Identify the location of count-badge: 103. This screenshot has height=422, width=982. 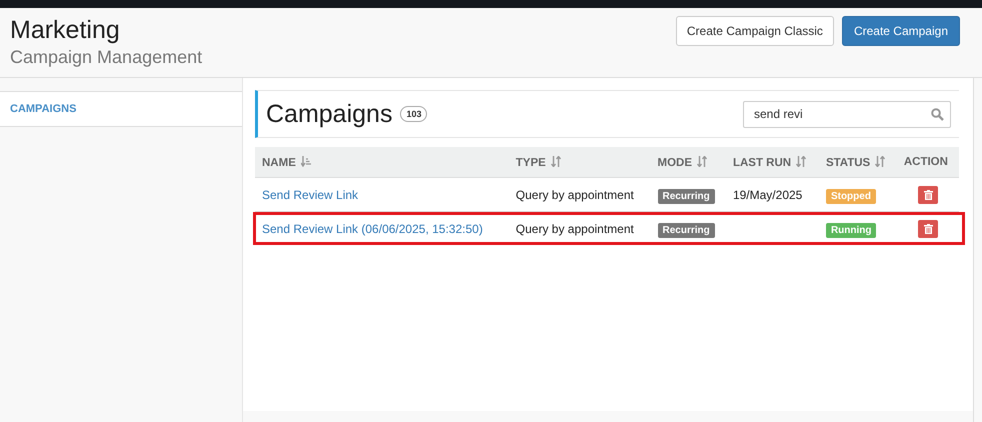
(414, 114).